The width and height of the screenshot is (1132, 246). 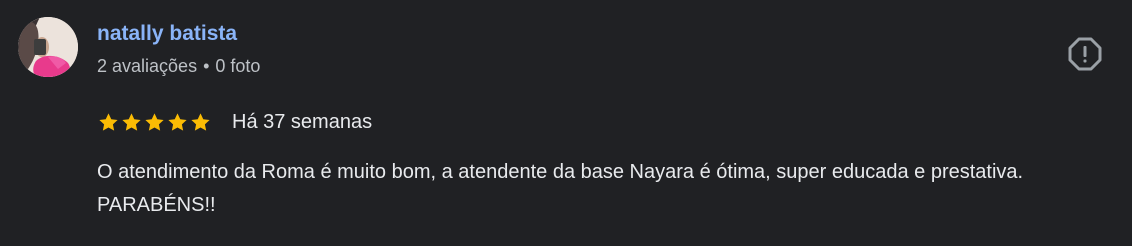 I want to click on reviews-count: 2 avaliações, so click(x=147, y=66).